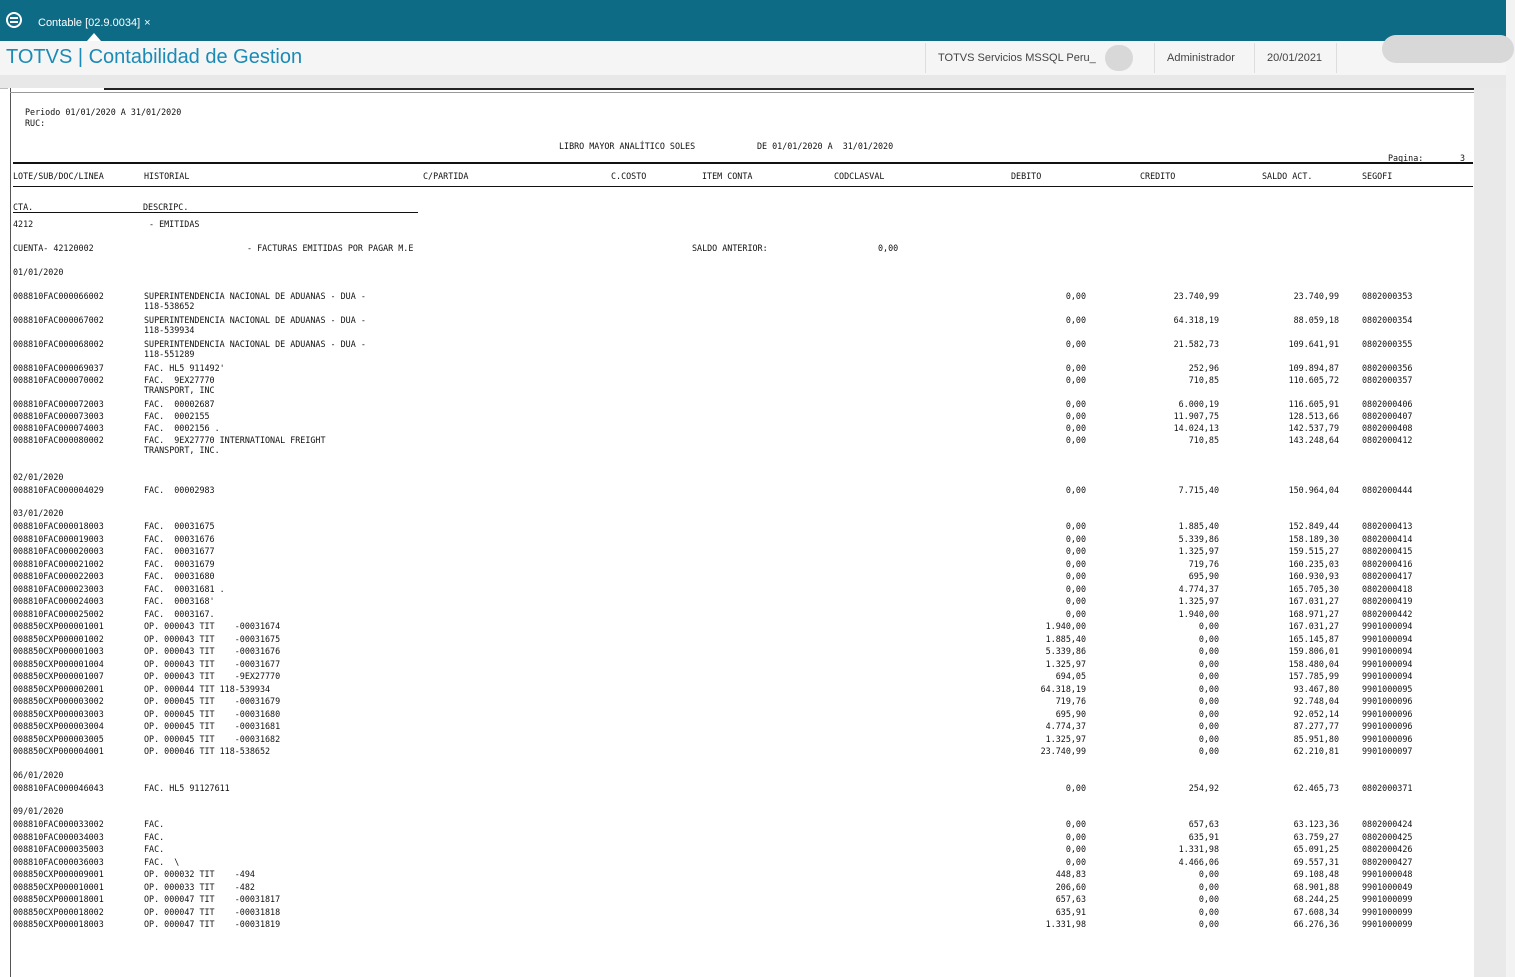 The width and height of the screenshot is (1515, 977). Describe the element at coordinates (1490, 532) in the screenshot. I see `vertical-scrollbar` at that location.